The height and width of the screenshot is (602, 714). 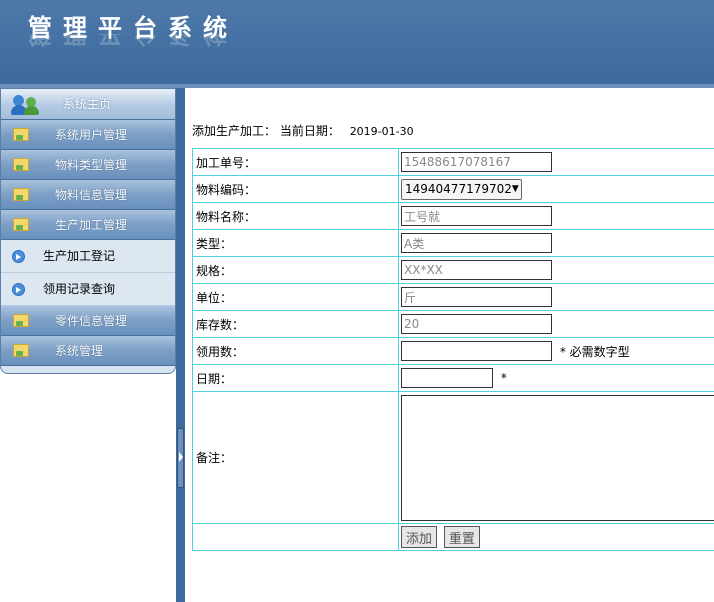 I want to click on sidebar-subitem-production-register: 生产加工登记, so click(x=88, y=256).